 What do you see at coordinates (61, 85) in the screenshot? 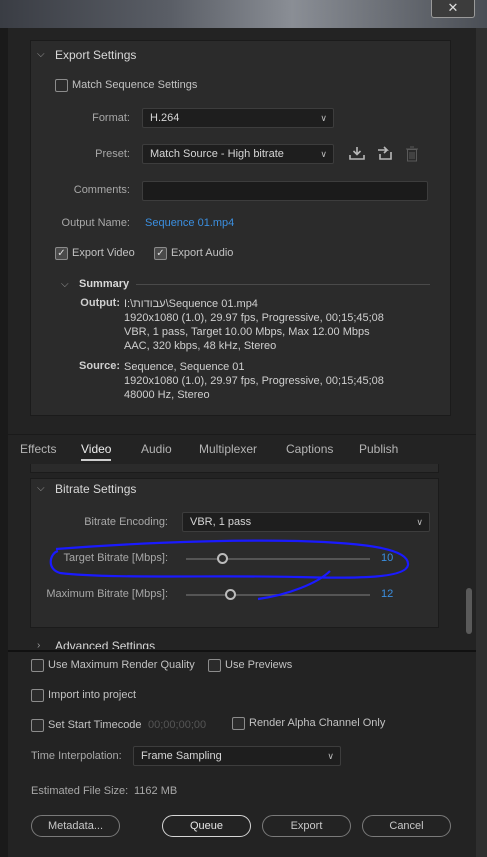
I see `match-sequence-checkbox` at bounding box center [61, 85].